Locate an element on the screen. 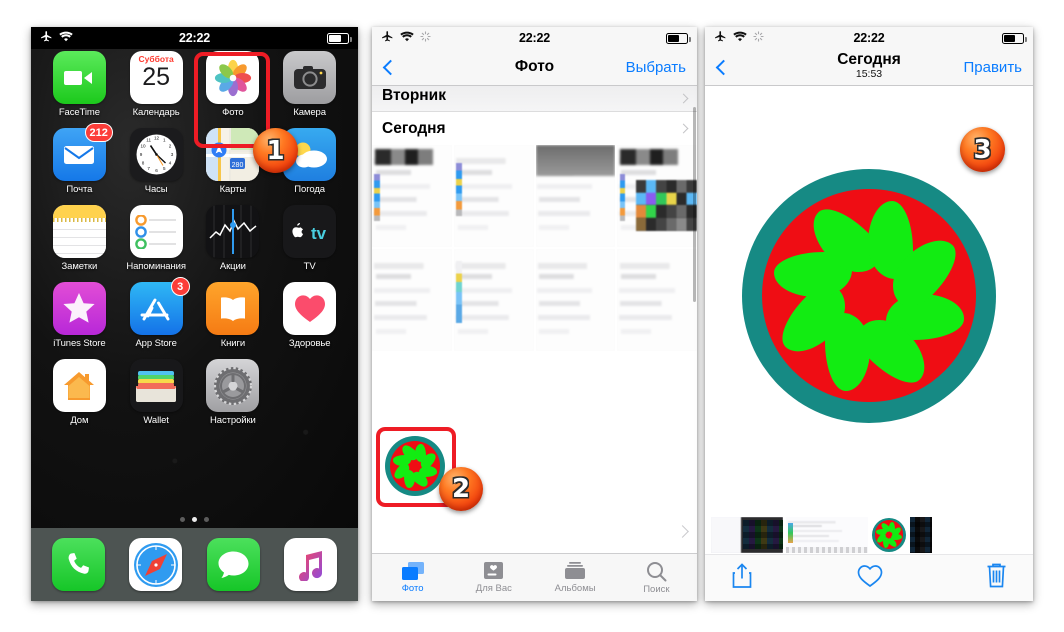 The height and width of the screenshot is (632, 1064). app-label: Книги is located at coordinates (233, 343).